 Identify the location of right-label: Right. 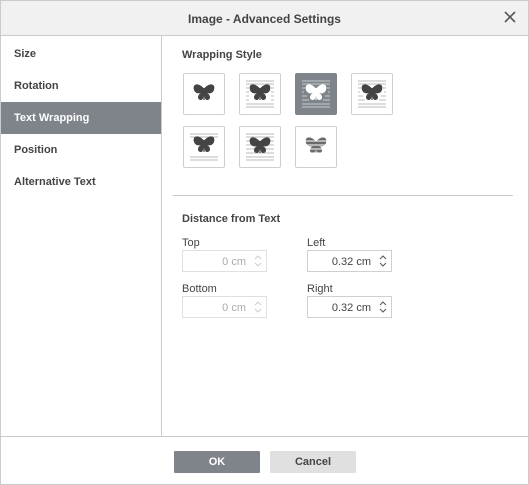
(320, 289).